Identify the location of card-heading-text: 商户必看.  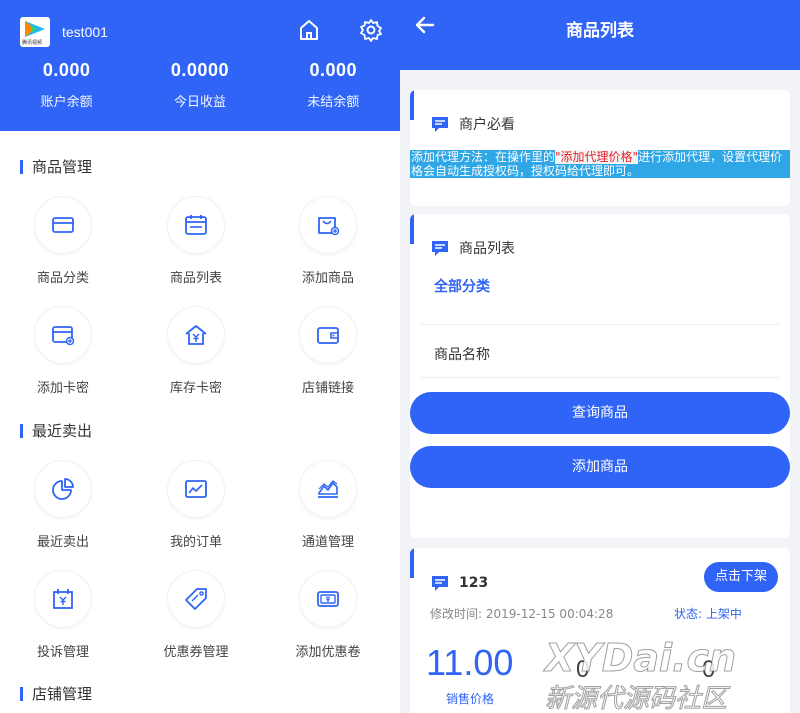
(487, 125).